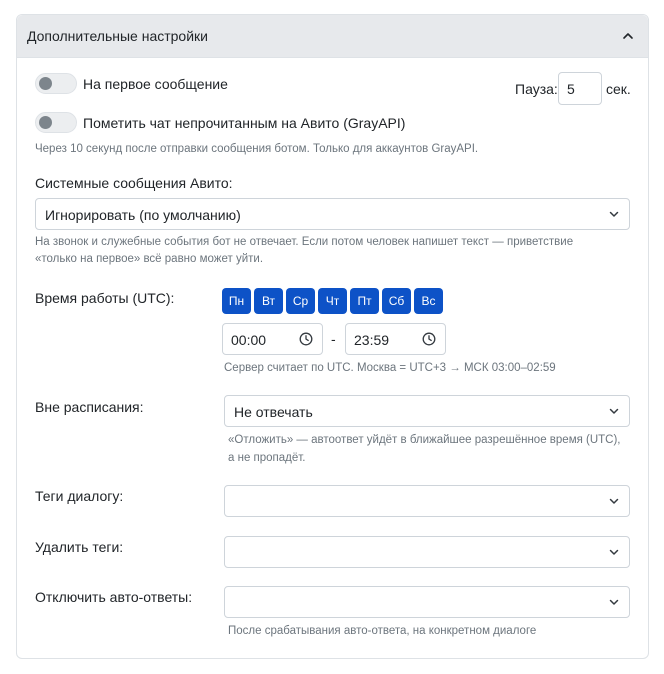  Describe the element at coordinates (56, 122) in the screenshot. I see `mark-unread-switch` at that location.